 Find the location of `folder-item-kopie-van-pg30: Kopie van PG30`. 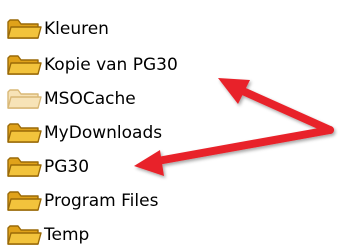

folder-item-kopie-van-pg30: Kopie van PG30 is located at coordinates (92, 65).